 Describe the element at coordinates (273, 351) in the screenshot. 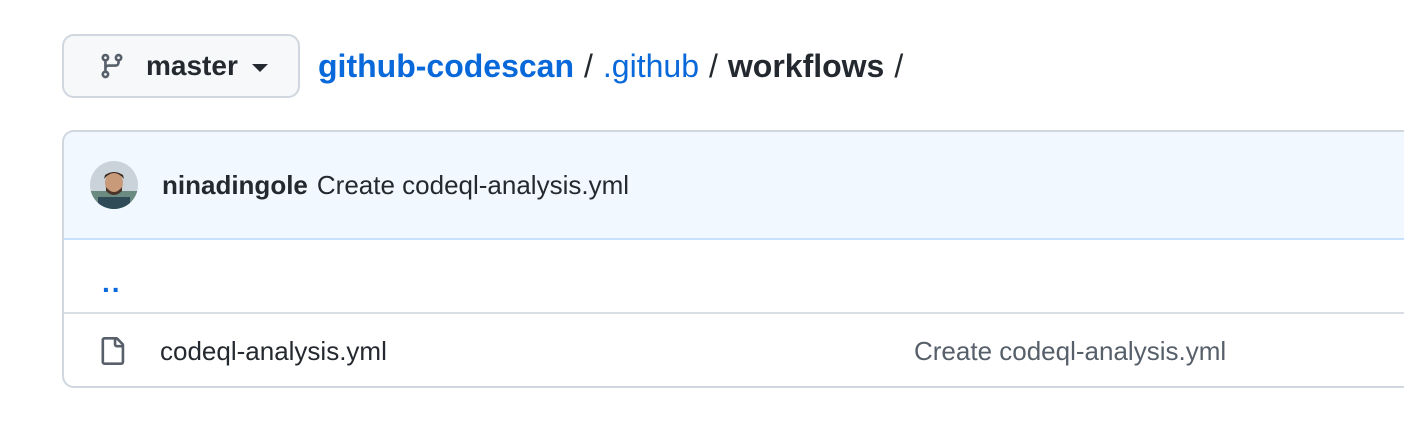

I see `file-name-link: codeql-analysis.yml` at that location.